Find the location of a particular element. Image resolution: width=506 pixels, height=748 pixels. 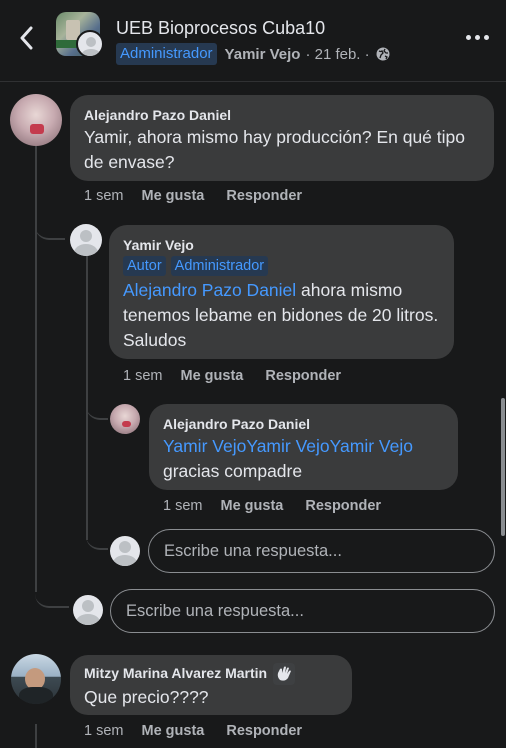

more-horizontal-icon is located at coordinates (481, 37).